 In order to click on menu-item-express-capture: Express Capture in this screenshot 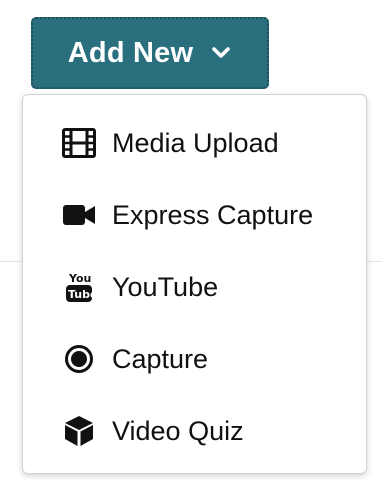, I will do `click(194, 215)`.